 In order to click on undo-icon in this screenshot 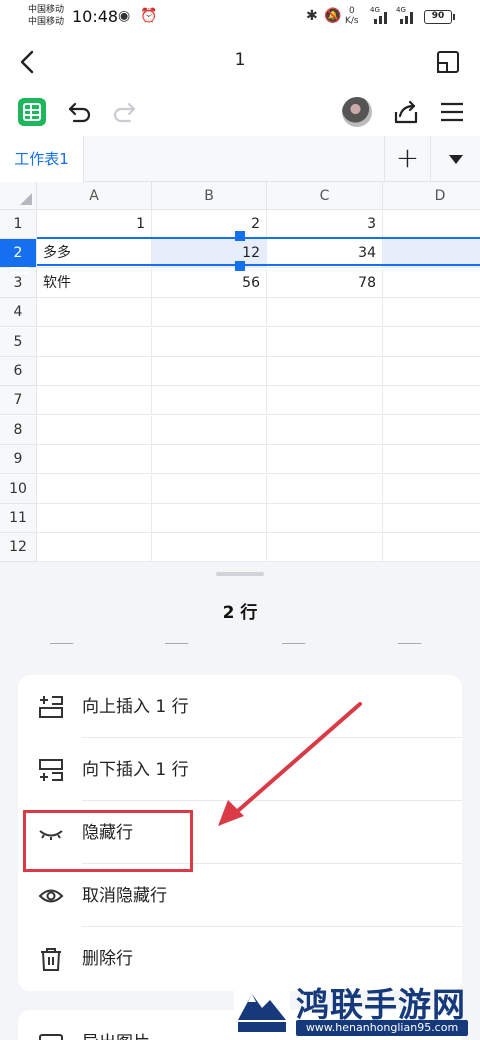, I will do `click(80, 112)`.